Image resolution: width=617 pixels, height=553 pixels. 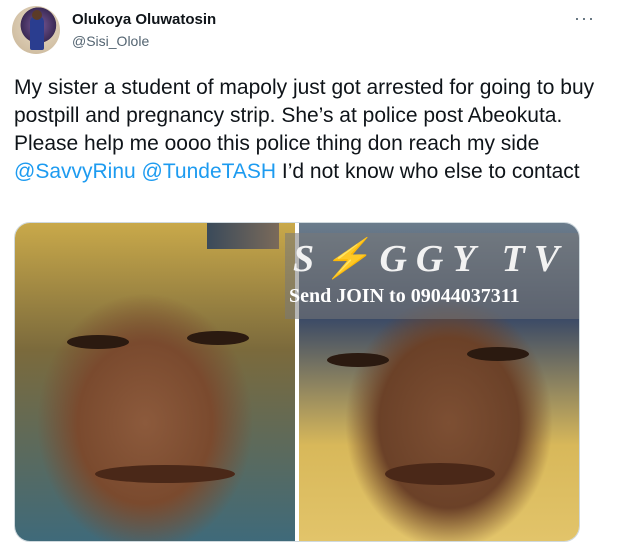 I want to click on watermark-overlay: S⚡GGY TV Send JOIN to 09044037311, so click(x=432, y=276).